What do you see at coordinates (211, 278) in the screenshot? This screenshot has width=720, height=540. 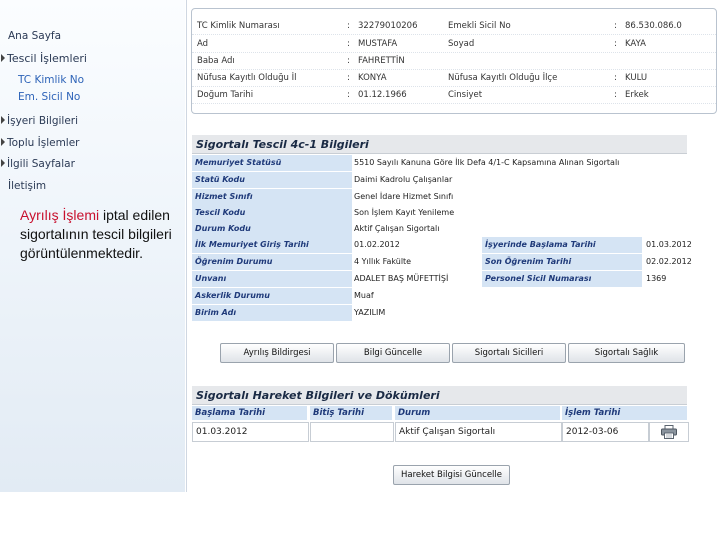 I see `label-text: Unvanı` at bounding box center [211, 278].